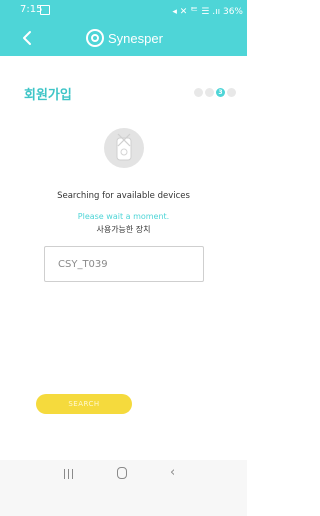 The height and width of the screenshot is (516, 320). Describe the element at coordinates (124, 264) in the screenshot. I see `device-name-field` at that location.